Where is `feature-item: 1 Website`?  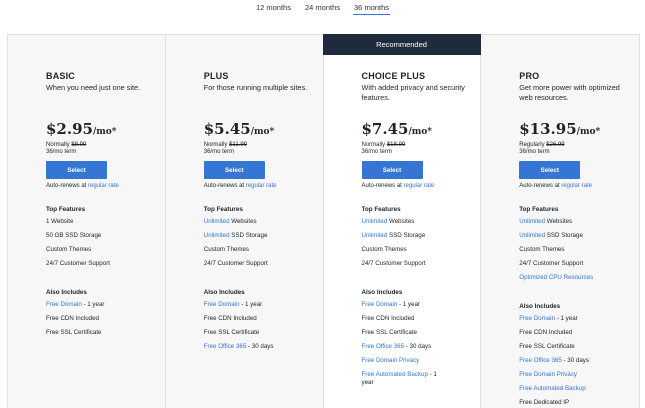
feature-item: 1 Website is located at coordinates (105, 222).